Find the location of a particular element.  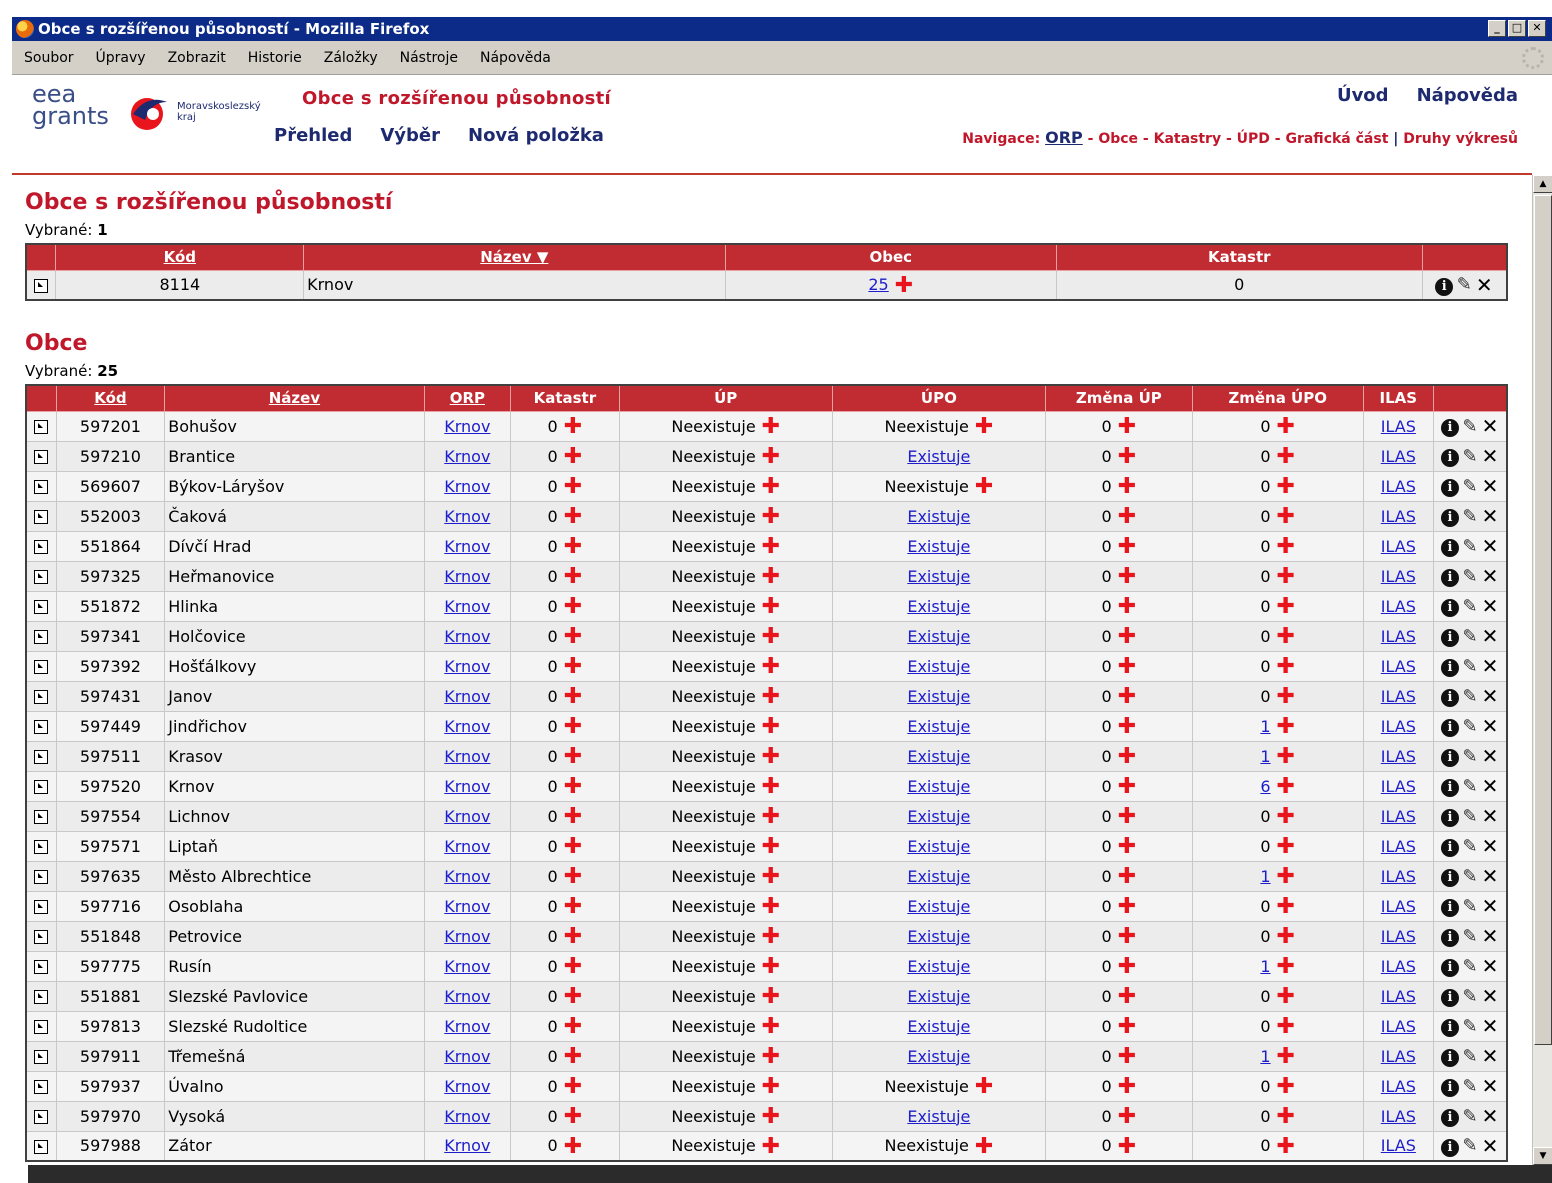

menu-nastroje: Nástroje is located at coordinates (429, 58).